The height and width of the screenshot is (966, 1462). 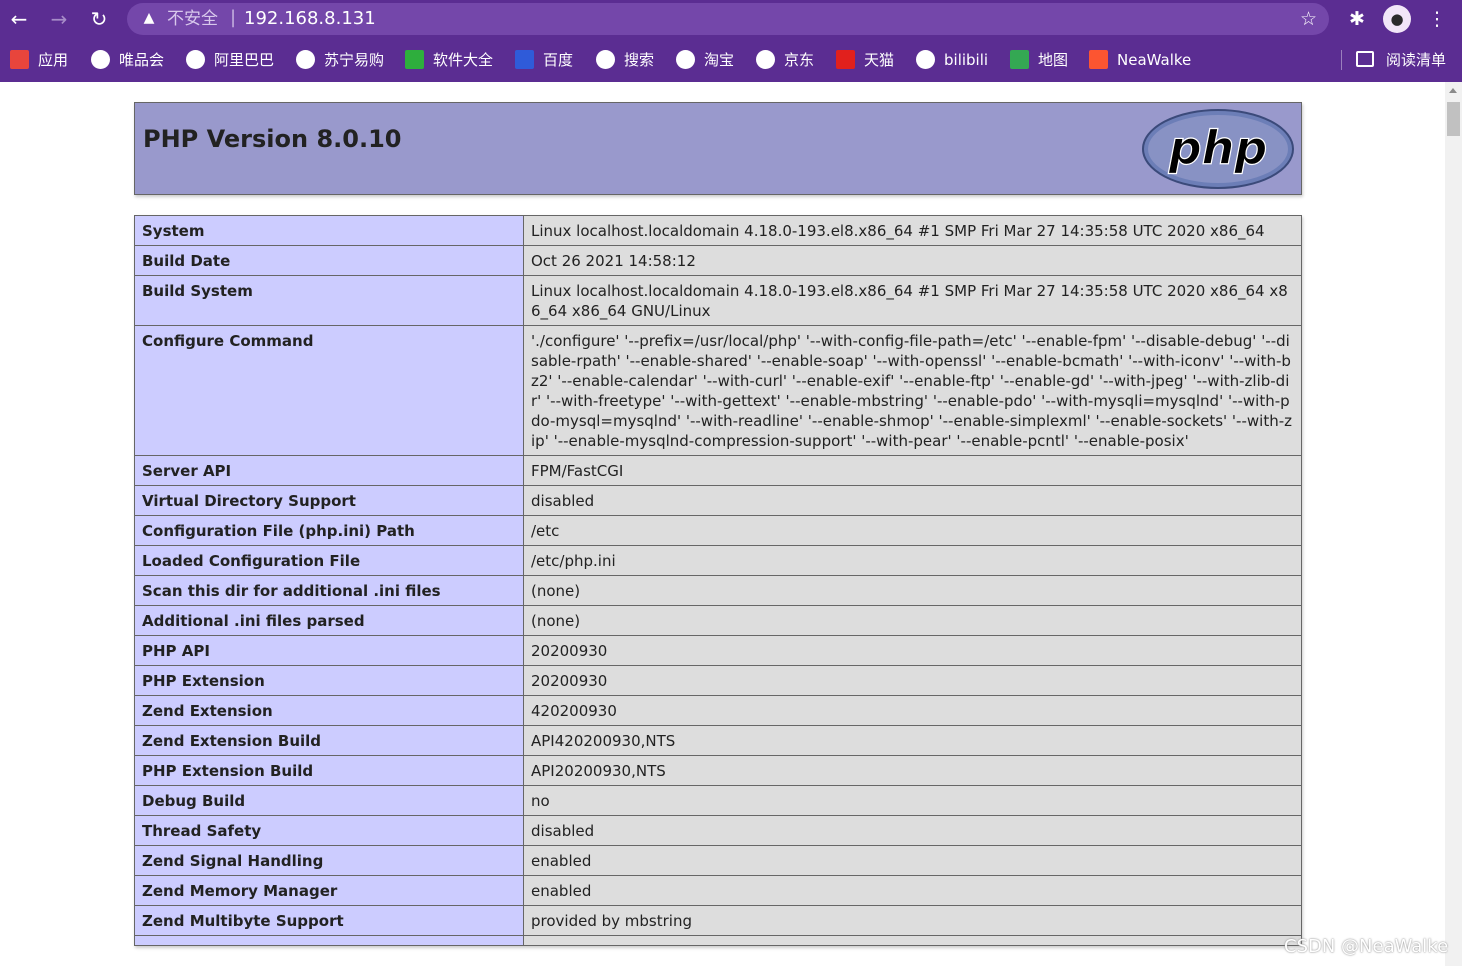 What do you see at coordinates (718, 500) in the screenshot?
I see `table-row: Virtual Directory Support disabled` at bounding box center [718, 500].